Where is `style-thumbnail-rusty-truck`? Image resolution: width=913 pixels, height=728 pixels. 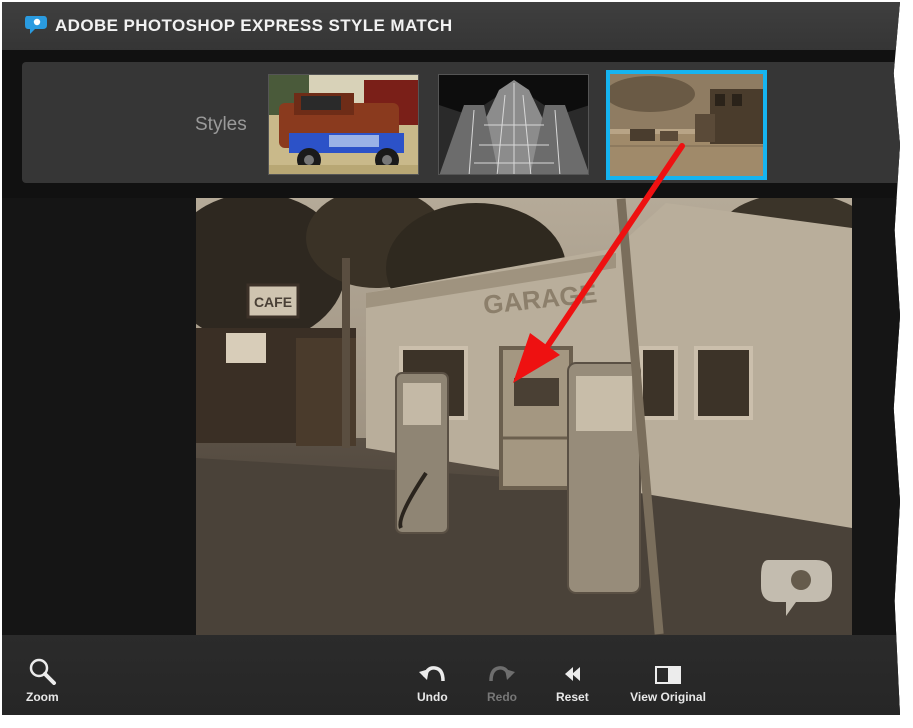 style-thumbnail-rusty-truck is located at coordinates (343, 124).